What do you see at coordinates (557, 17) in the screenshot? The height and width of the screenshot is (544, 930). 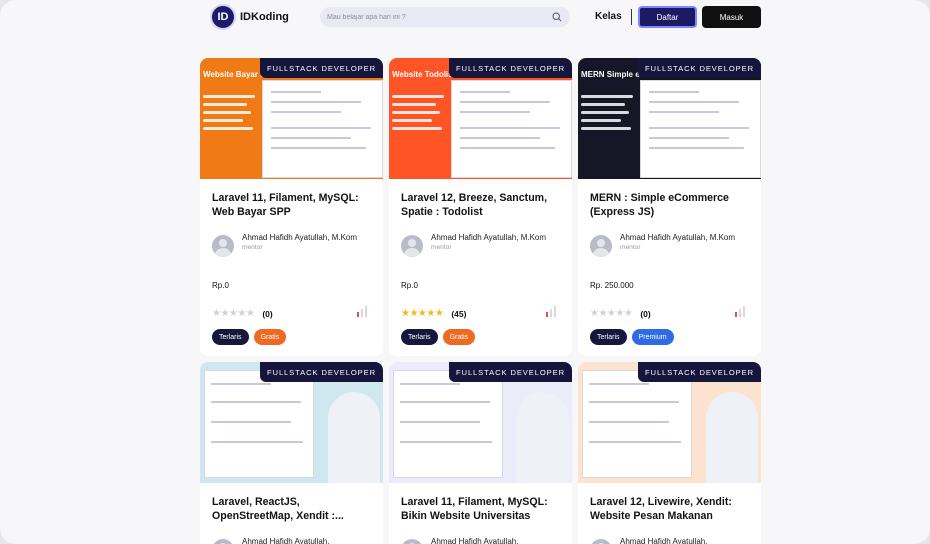 I see `search-icon` at bounding box center [557, 17].